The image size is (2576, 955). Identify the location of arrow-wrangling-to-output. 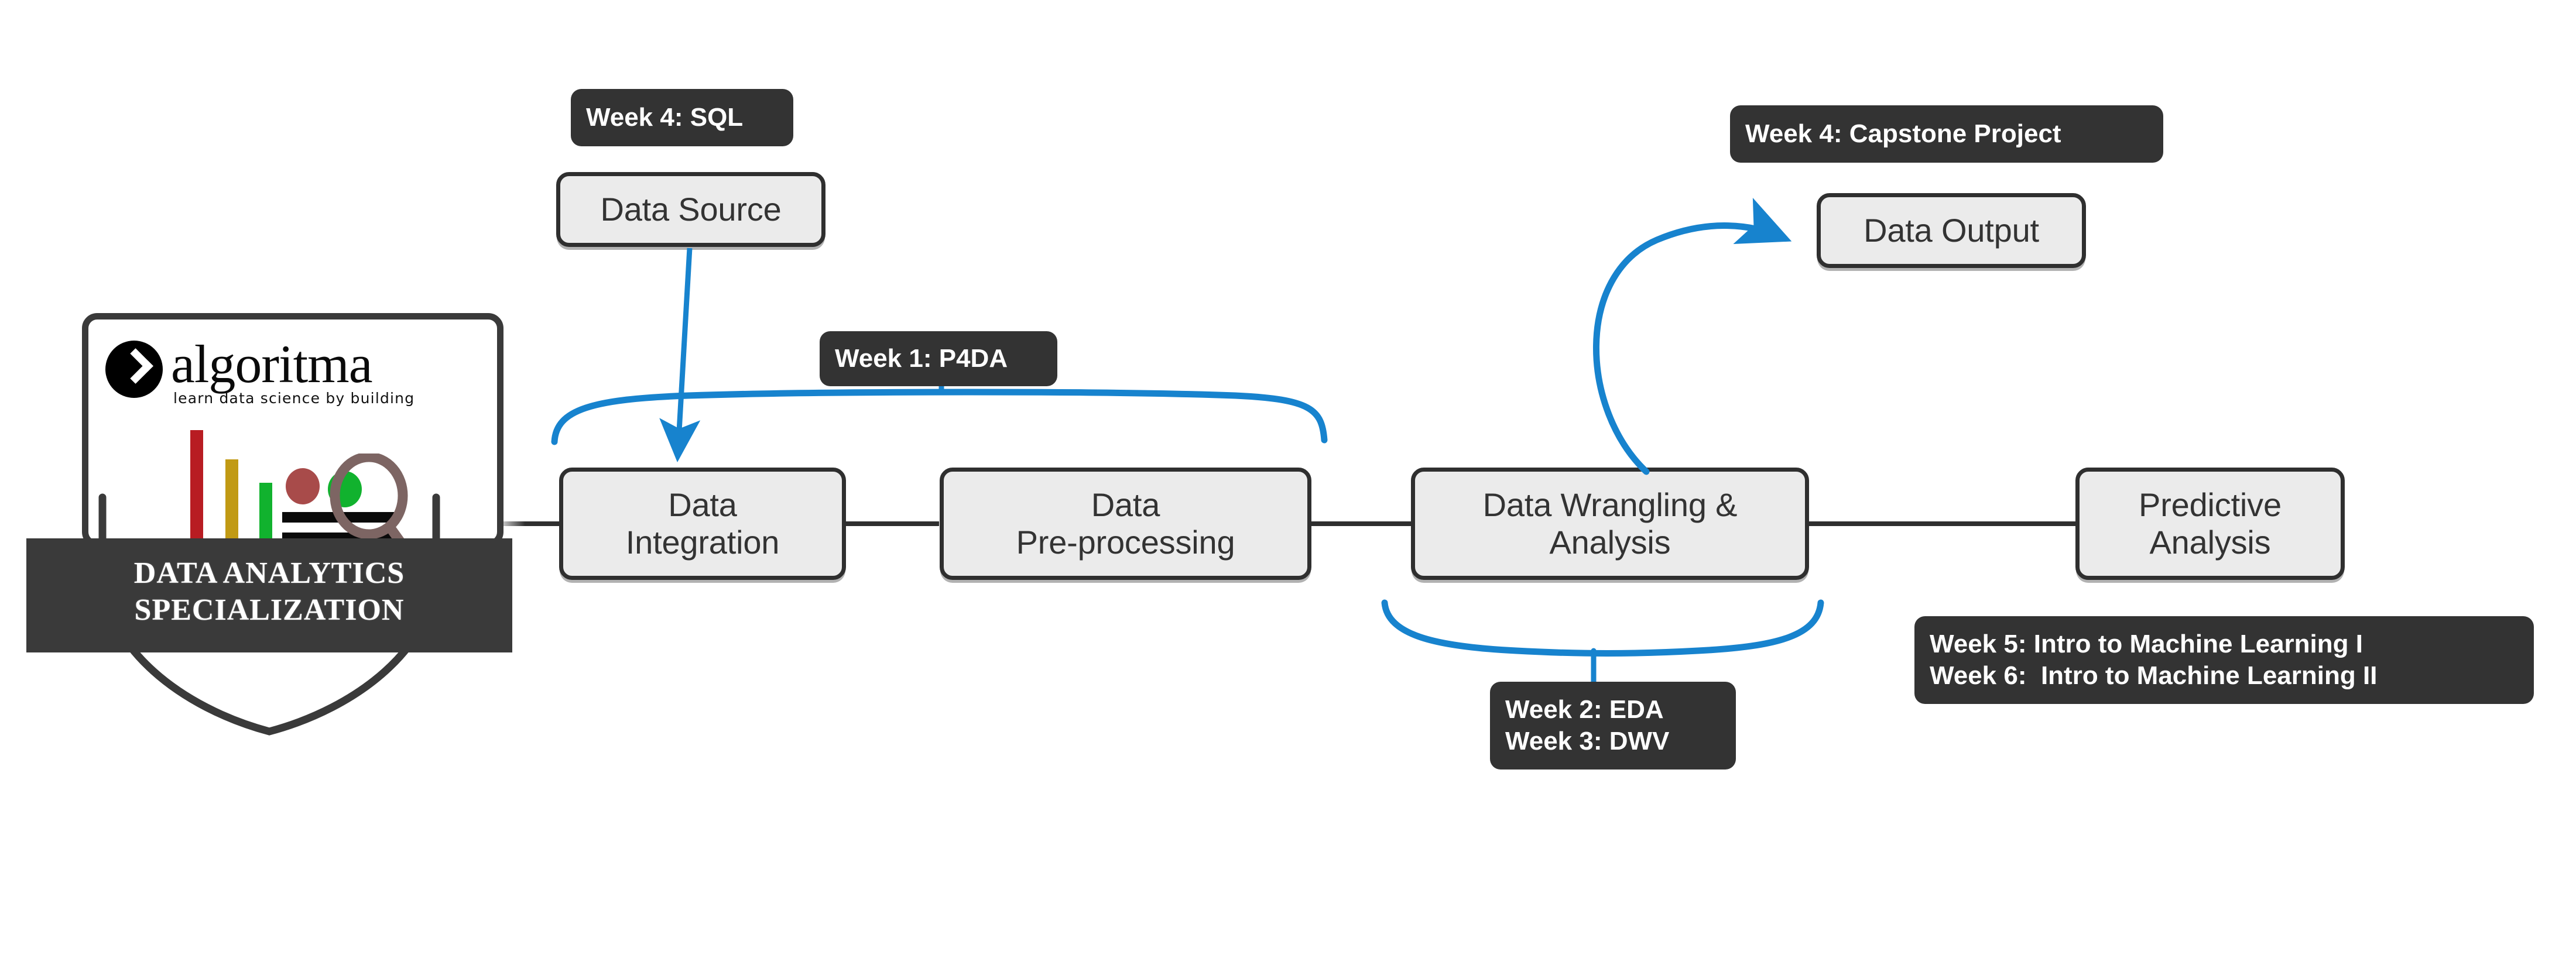
(1692, 336).